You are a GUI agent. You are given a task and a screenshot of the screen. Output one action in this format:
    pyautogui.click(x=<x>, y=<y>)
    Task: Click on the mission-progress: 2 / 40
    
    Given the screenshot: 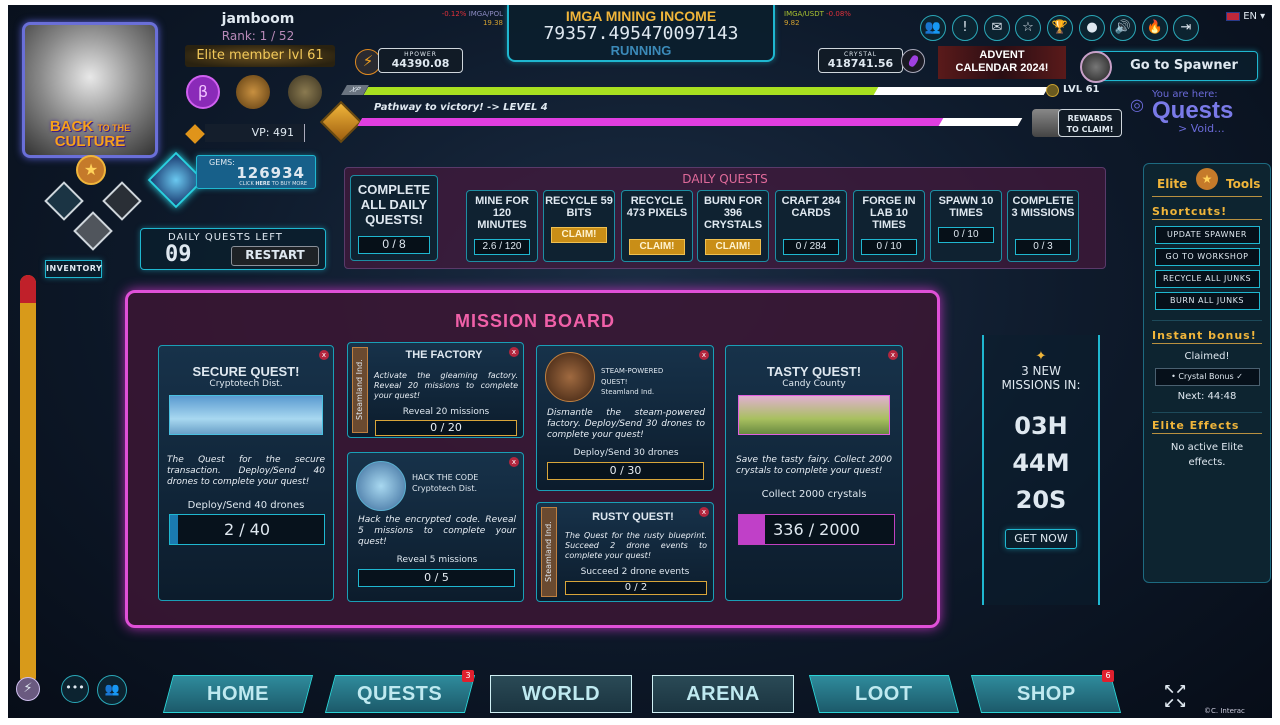 What is the action you would take?
    pyautogui.click(x=247, y=529)
    